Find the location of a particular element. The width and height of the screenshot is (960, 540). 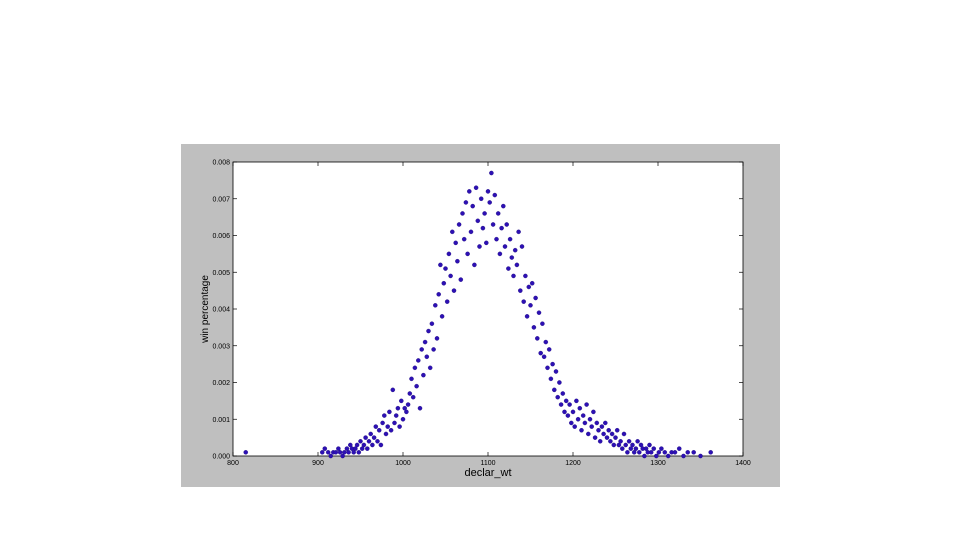

y-tick-label: 0.000 is located at coordinates (221, 457).